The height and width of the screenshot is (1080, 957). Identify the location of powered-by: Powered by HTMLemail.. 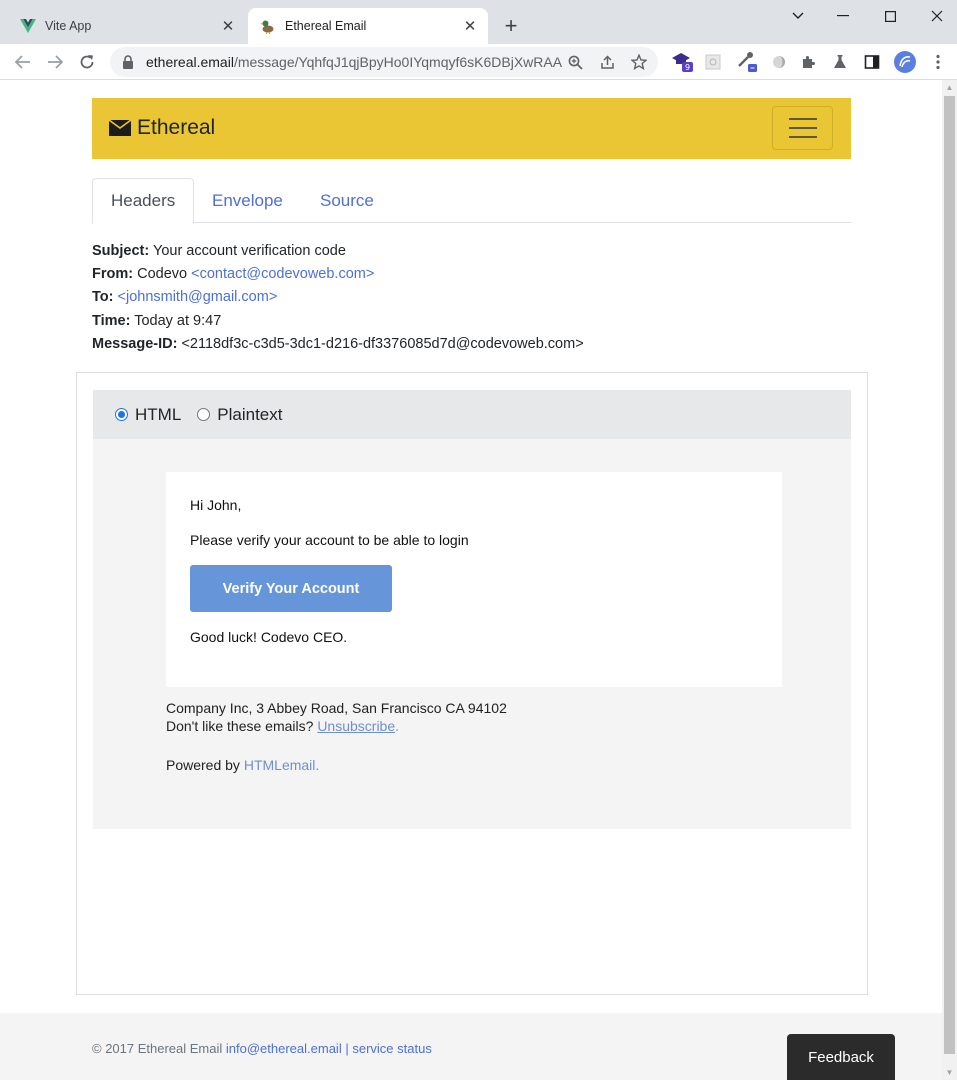
(242, 765).